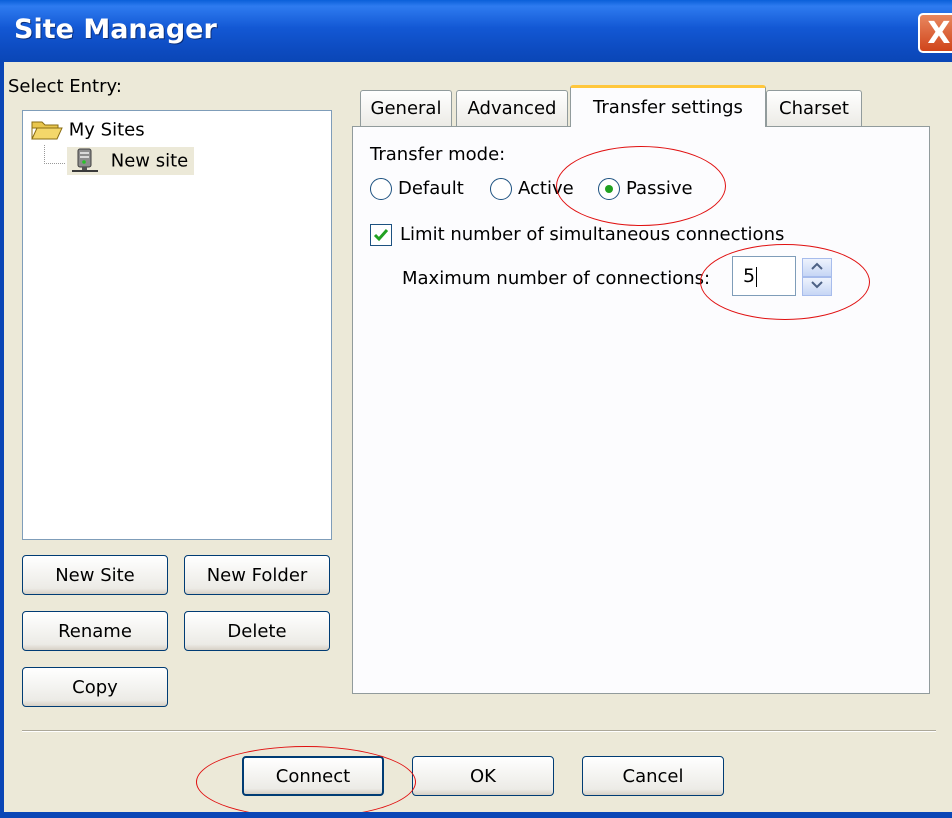 This screenshot has height=818, width=952. Describe the element at coordinates (115, 29) in the screenshot. I see `window-title: Site Manager` at that location.